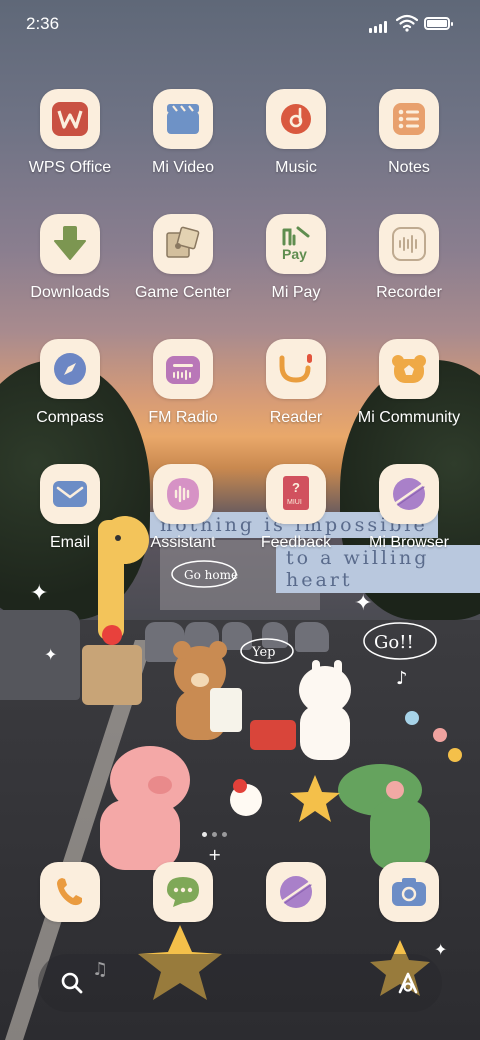  I want to click on bubble-yep: Yep, so click(263, 652).